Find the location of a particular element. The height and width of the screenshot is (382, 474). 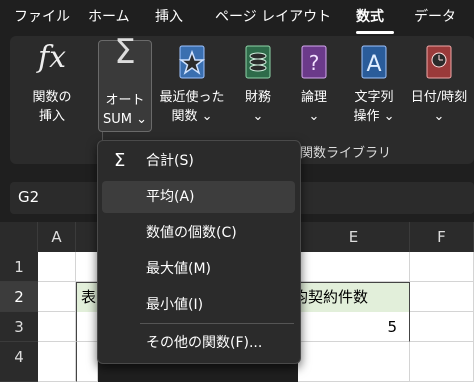

menu-item-average-label: 平均(A) is located at coordinates (170, 197).